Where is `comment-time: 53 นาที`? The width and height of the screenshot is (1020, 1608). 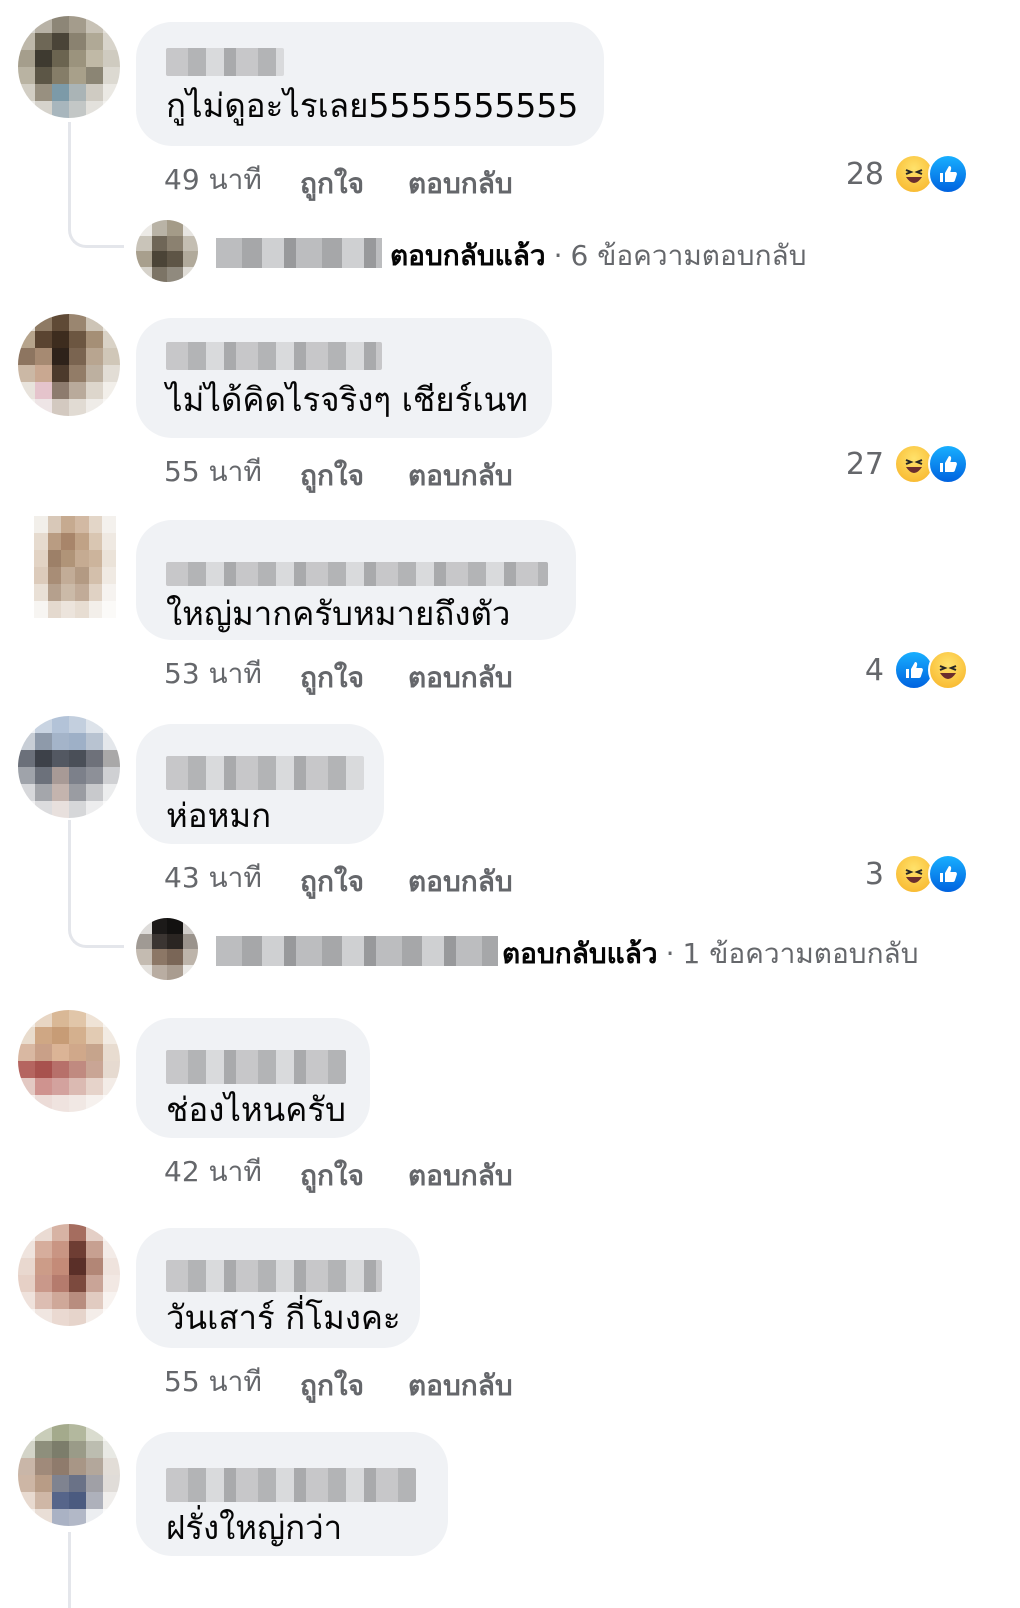
comment-time: 53 นาที is located at coordinates (213, 674).